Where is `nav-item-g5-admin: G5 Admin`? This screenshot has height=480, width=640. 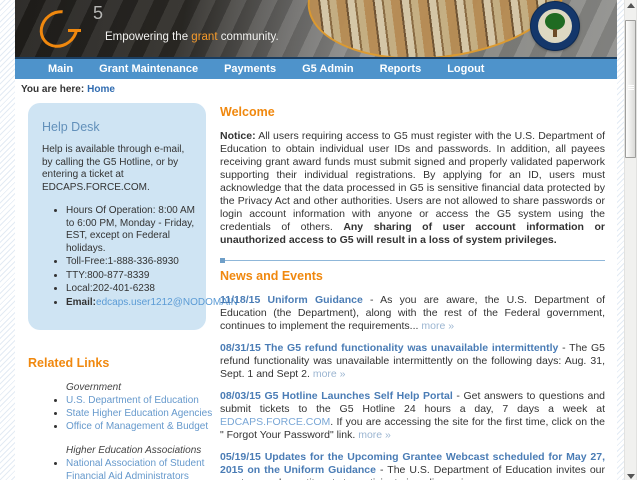 nav-item-g5-admin: G5 Admin is located at coordinates (328, 69).